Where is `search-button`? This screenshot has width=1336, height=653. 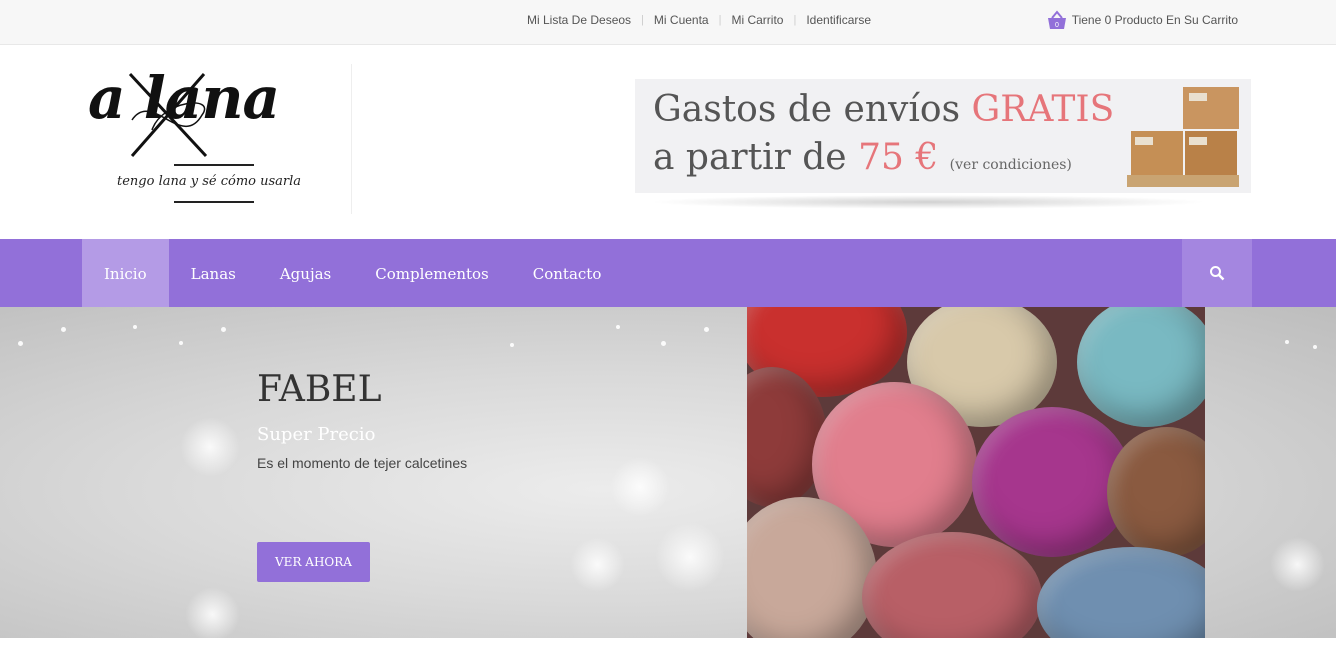
search-button is located at coordinates (1217, 273).